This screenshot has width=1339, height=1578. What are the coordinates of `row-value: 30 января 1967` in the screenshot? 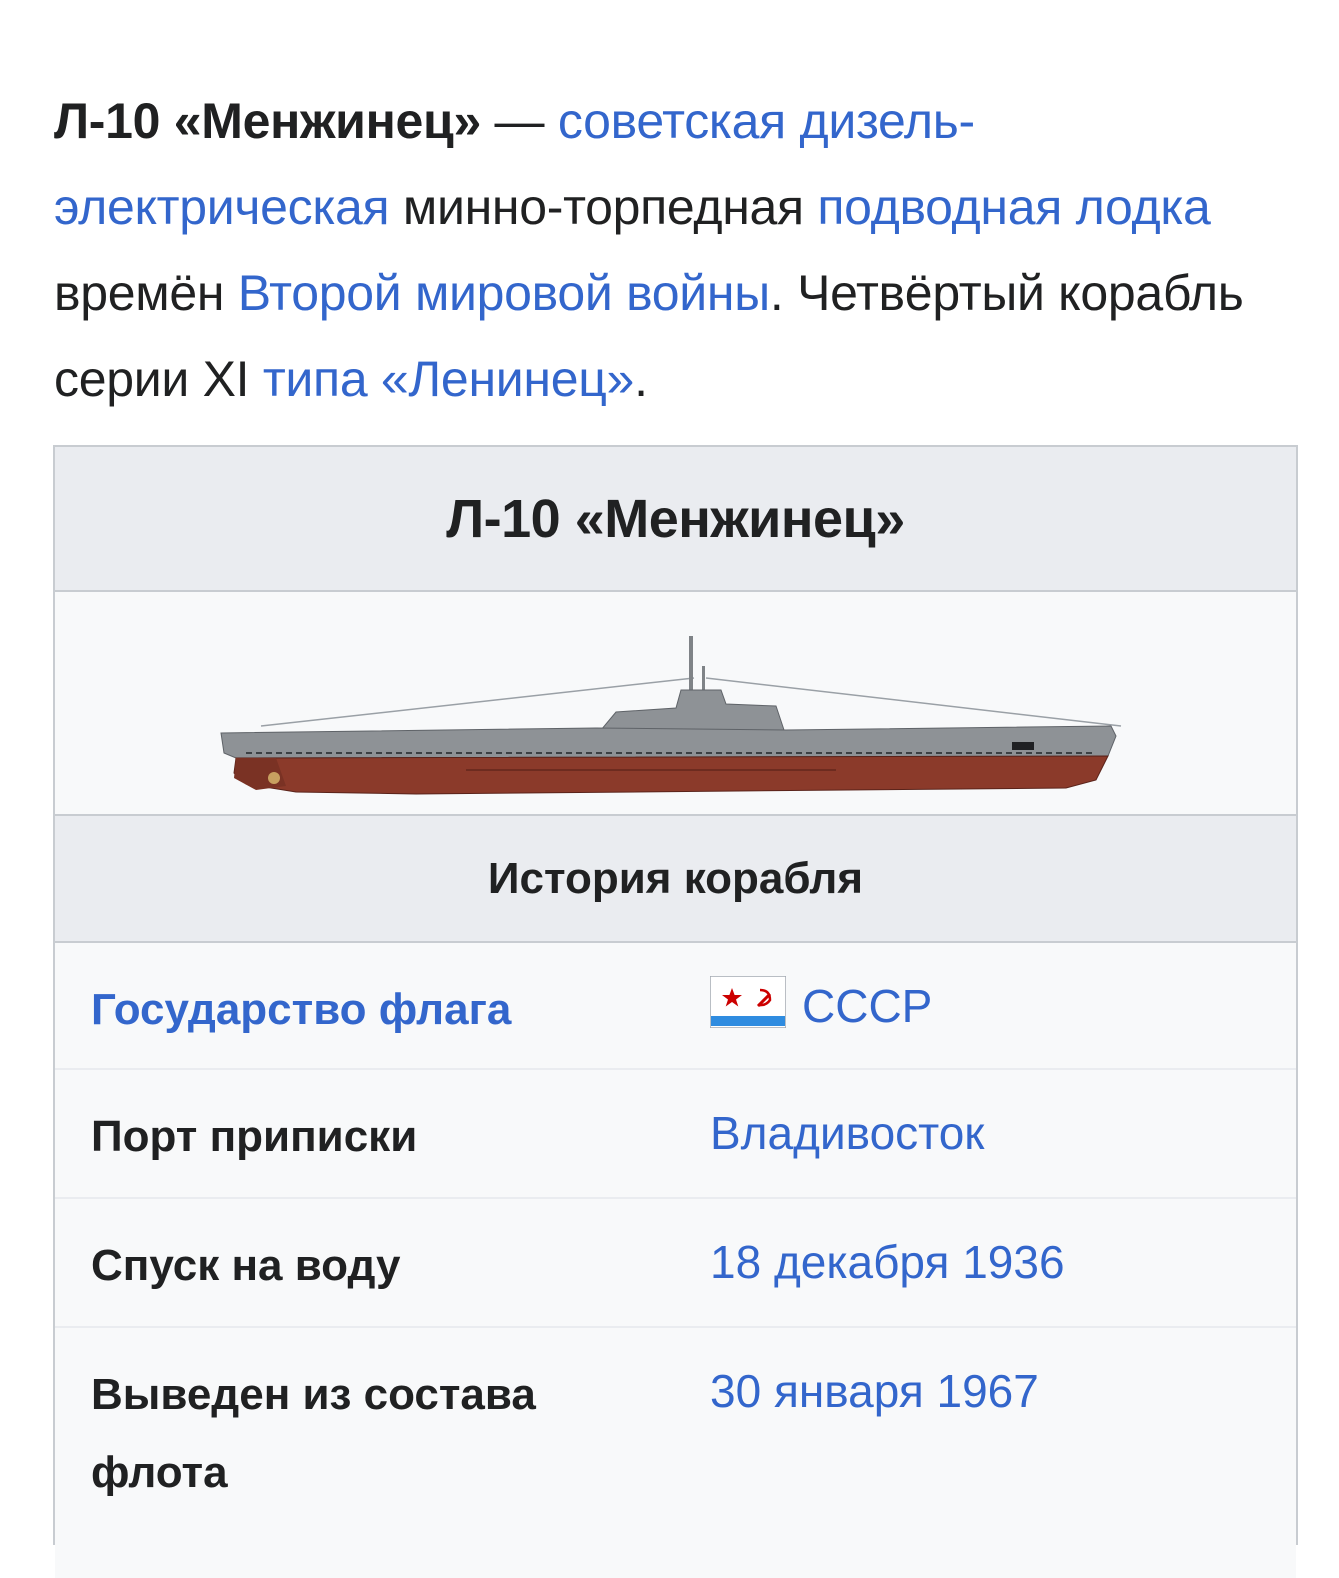 It's located at (985, 1453).